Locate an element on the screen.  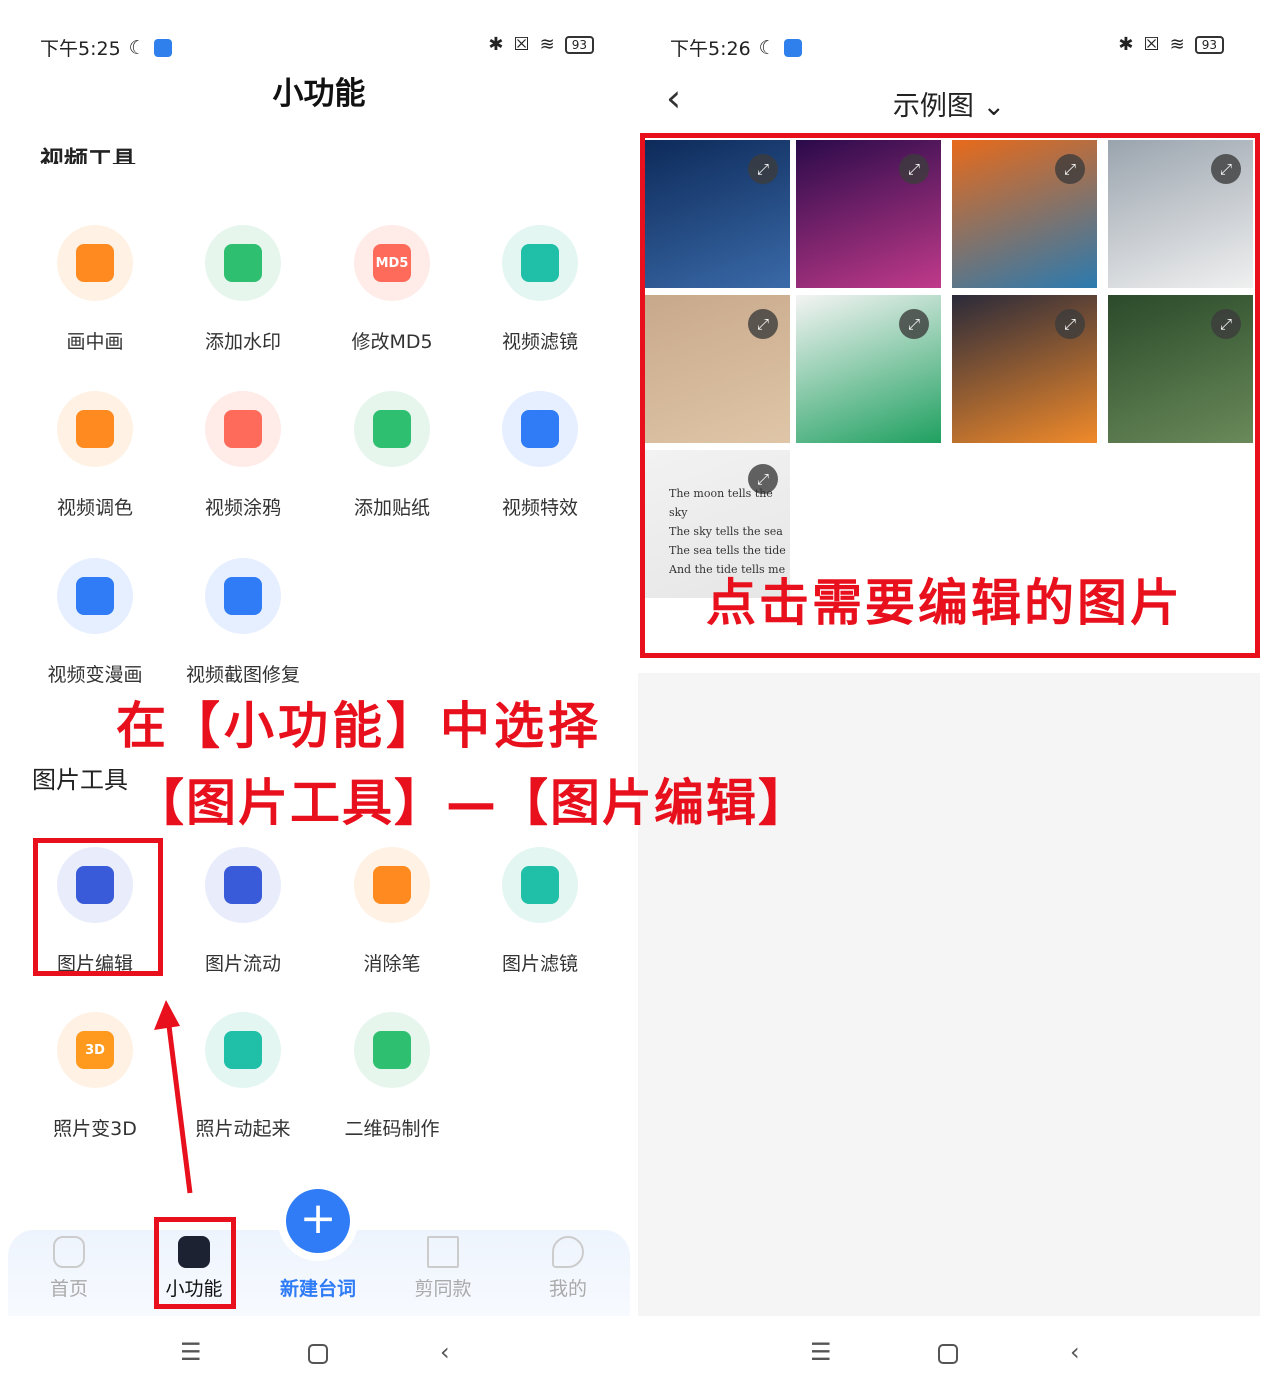
image-flow-icon is located at coordinates (243, 885).